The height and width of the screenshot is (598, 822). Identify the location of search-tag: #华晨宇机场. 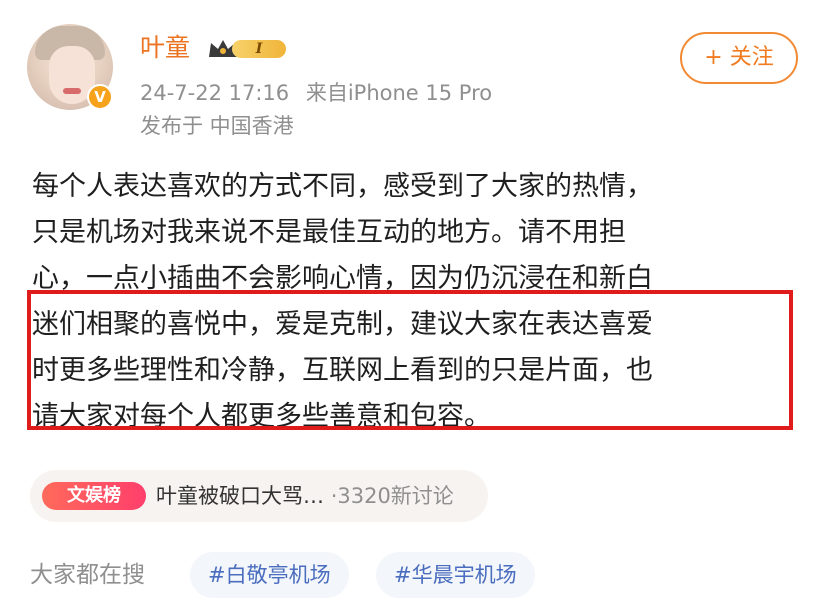
(455, 575).